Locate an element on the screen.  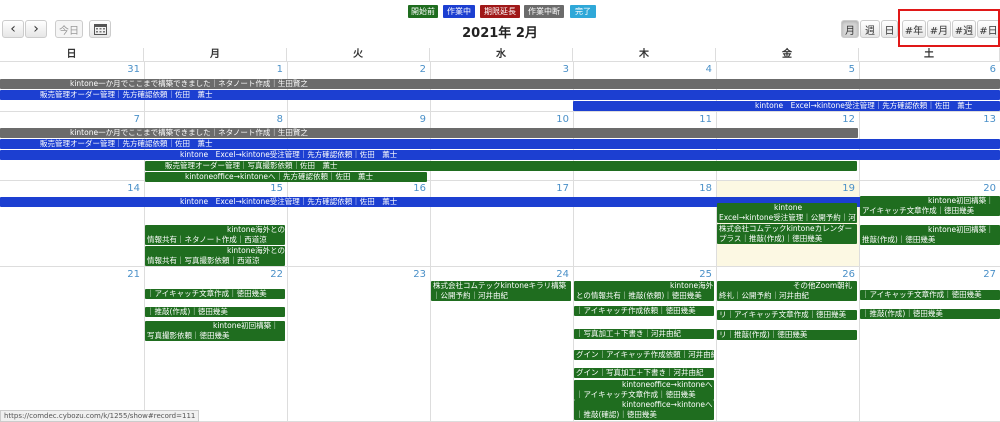
day-number: 20 is located at coordinates (986, 188).